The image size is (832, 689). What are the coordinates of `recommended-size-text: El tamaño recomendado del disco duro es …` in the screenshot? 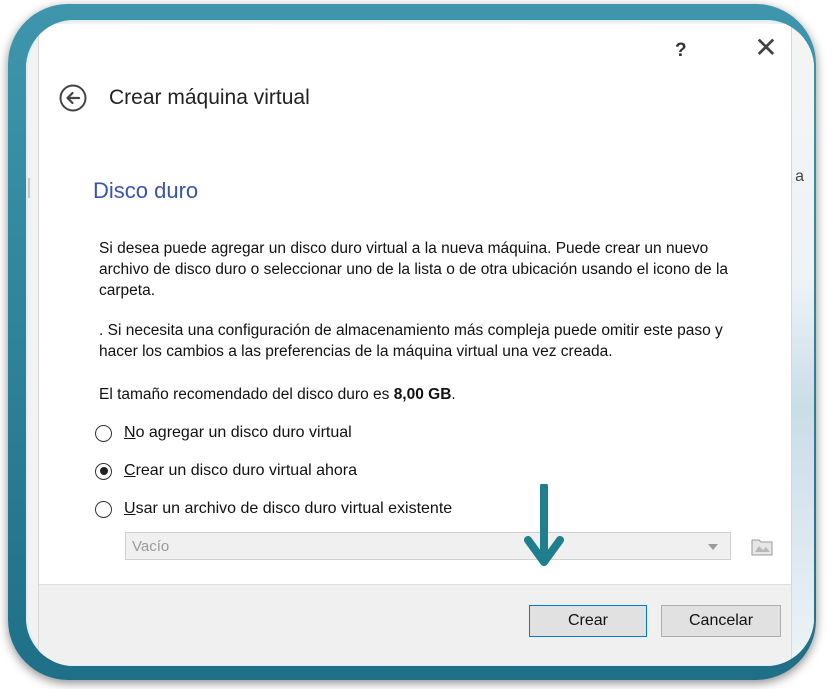 It's located at (429, 394).